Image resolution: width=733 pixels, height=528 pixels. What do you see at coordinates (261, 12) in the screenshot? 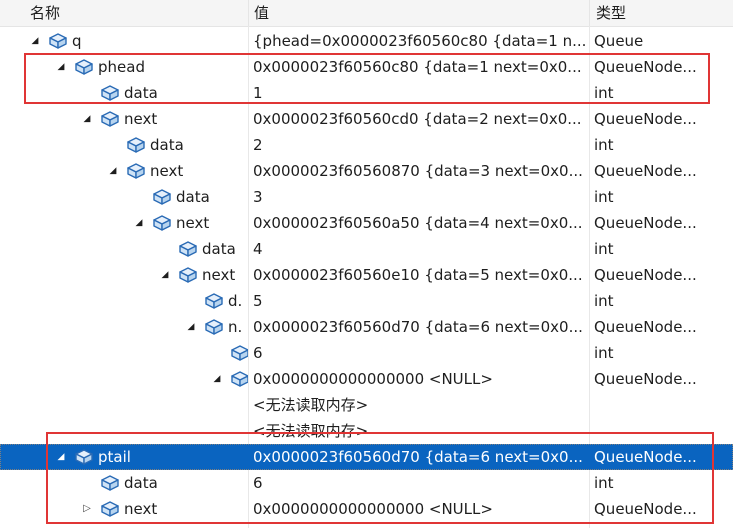
I see `column-header-value: 值` at bounding box center [261, 12].